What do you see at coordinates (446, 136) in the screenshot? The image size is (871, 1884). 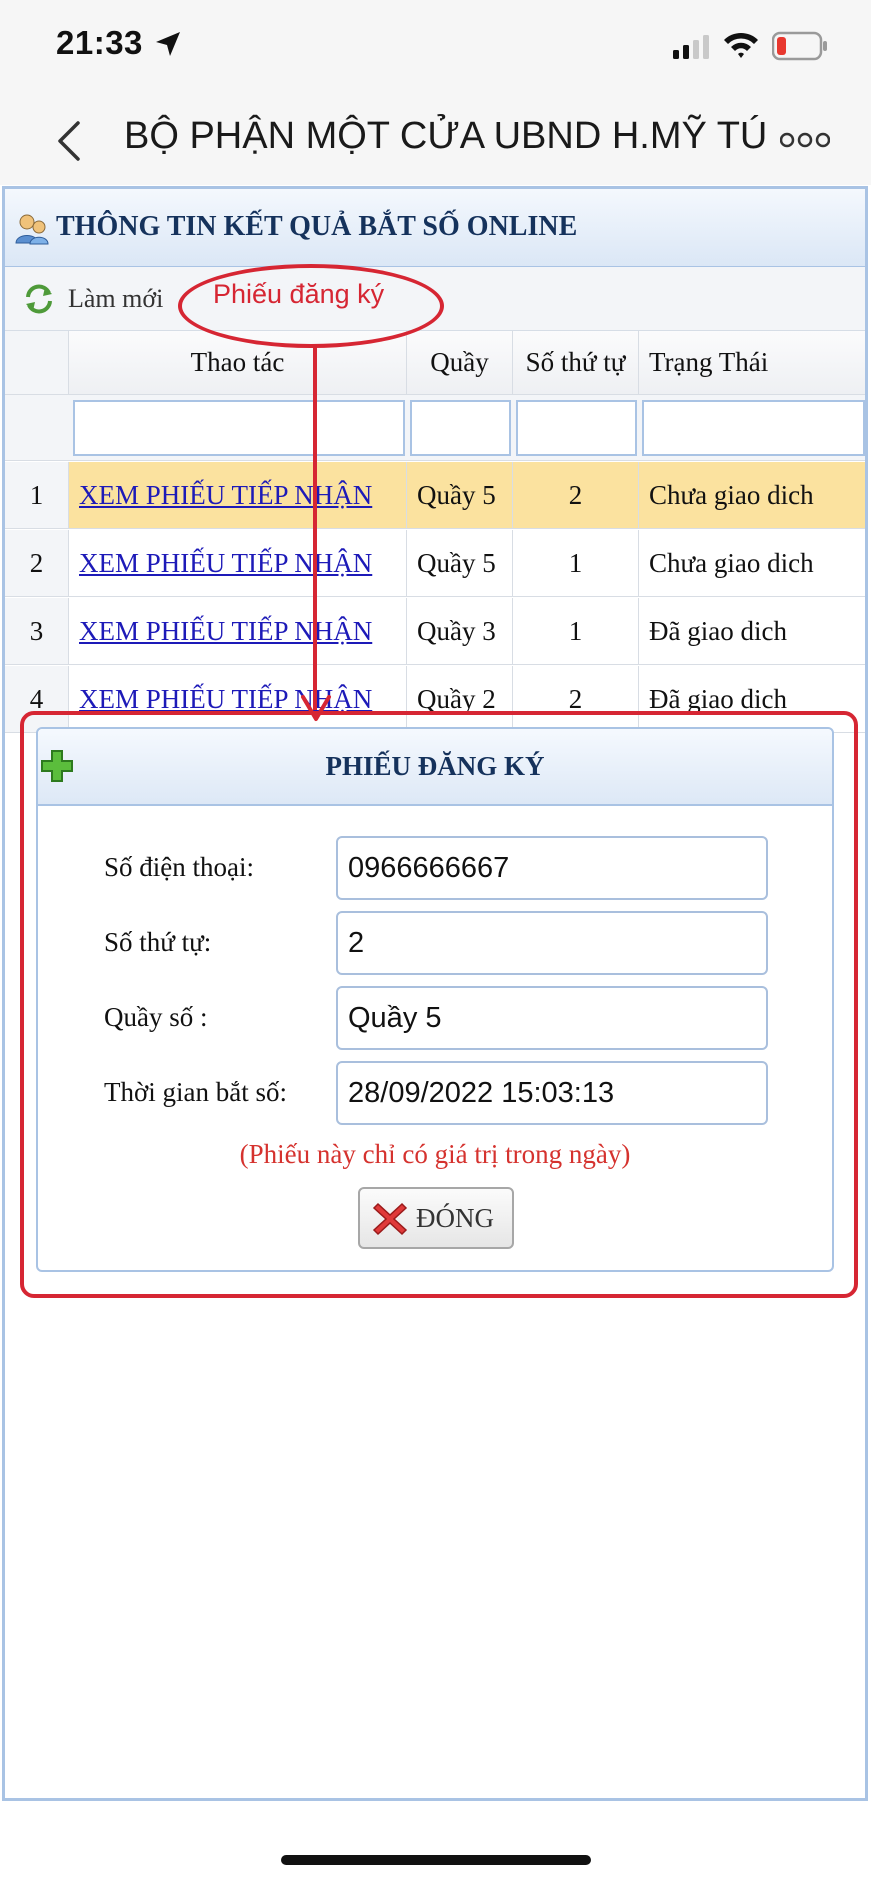 I see `nav-title: BỘ PHẬN MỘT CỬA UBND H.MỸ TÚ` at bounding box center [446, 136].